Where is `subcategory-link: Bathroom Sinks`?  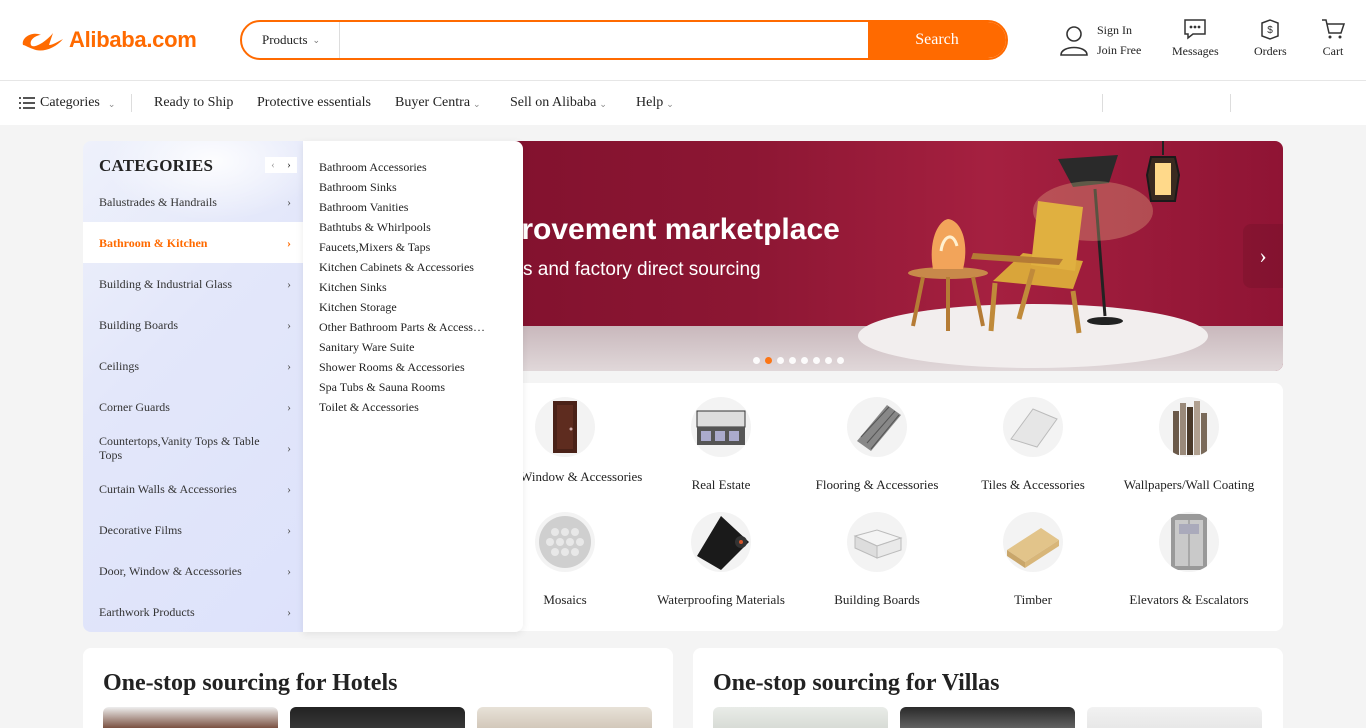 subcategory-link: Bathroom Sinks is located at coordinates (404, 187).